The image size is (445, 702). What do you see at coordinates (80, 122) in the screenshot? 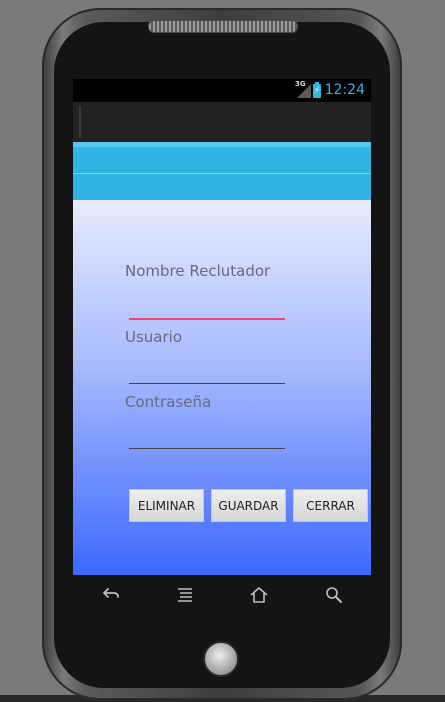
I see `action-bar-edge` at bounding box center [80, 122].